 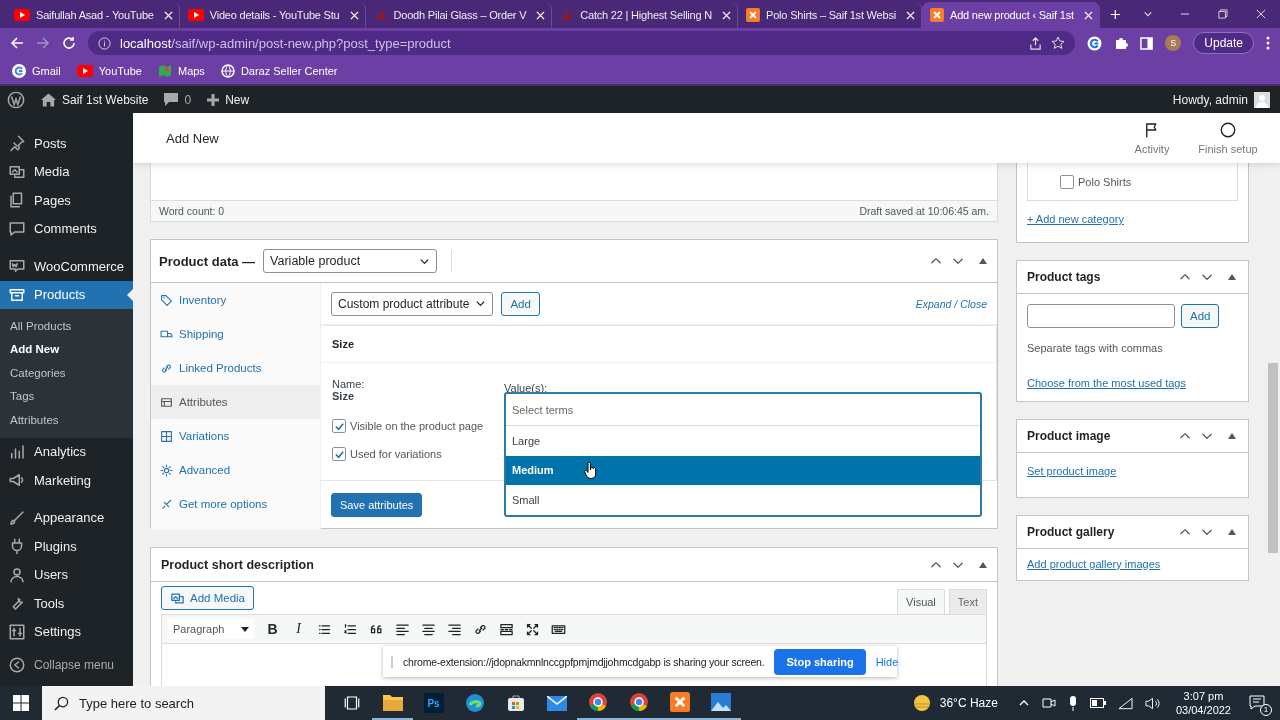 I want to click on bookmark: Maps, so click(x=181, y=71).